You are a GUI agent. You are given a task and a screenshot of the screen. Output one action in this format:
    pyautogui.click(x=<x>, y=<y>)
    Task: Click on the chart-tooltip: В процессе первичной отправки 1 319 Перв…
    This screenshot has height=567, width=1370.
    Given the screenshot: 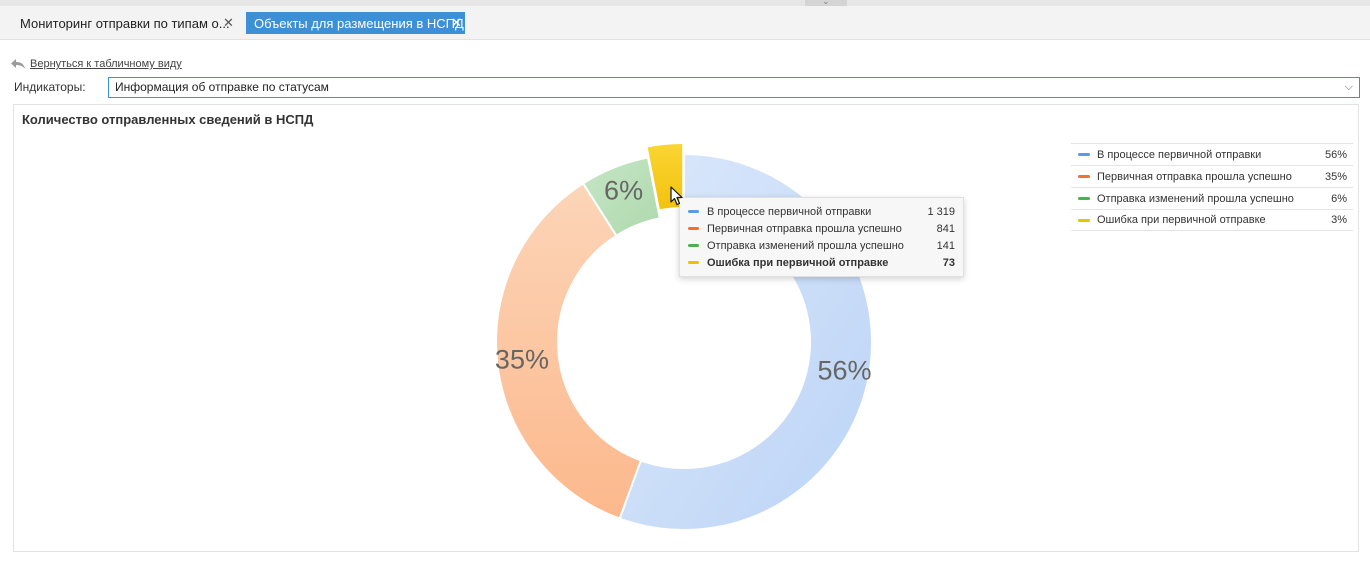 What is the action you would take?
    pyautogui.click(x=821, y=237)
    